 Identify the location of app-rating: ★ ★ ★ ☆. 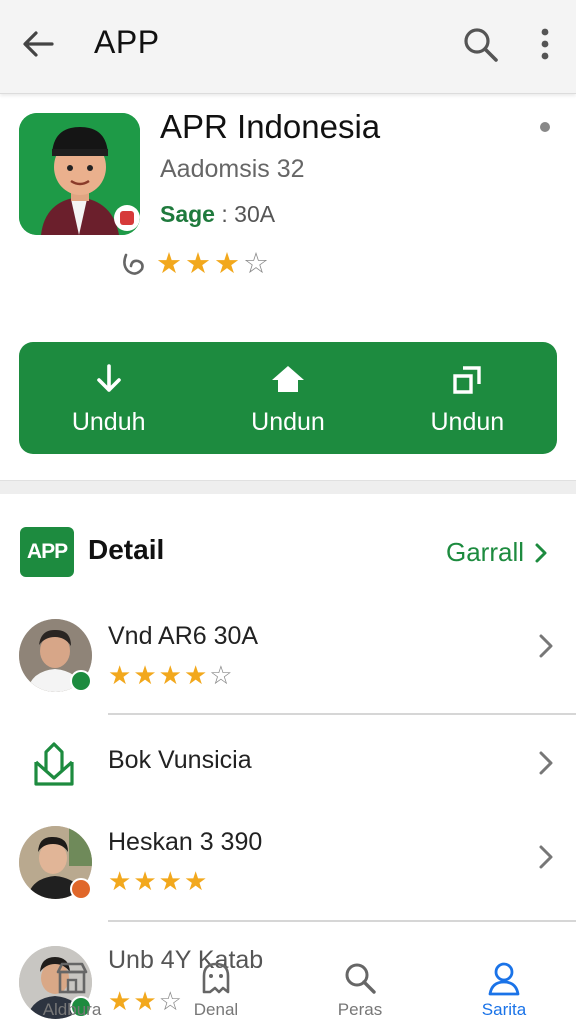
(194, 263).